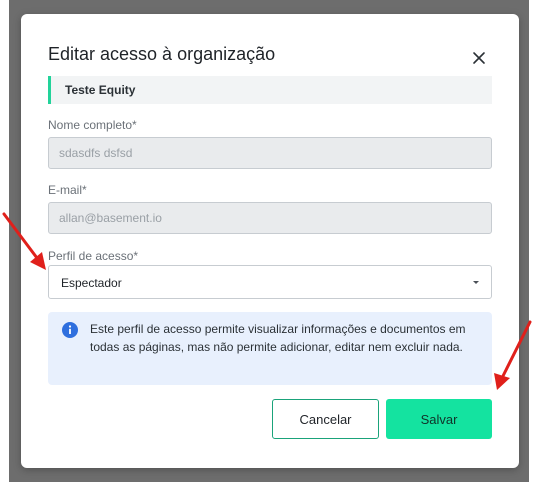  I want to click on chevron-down-icon, so click(476, 282).